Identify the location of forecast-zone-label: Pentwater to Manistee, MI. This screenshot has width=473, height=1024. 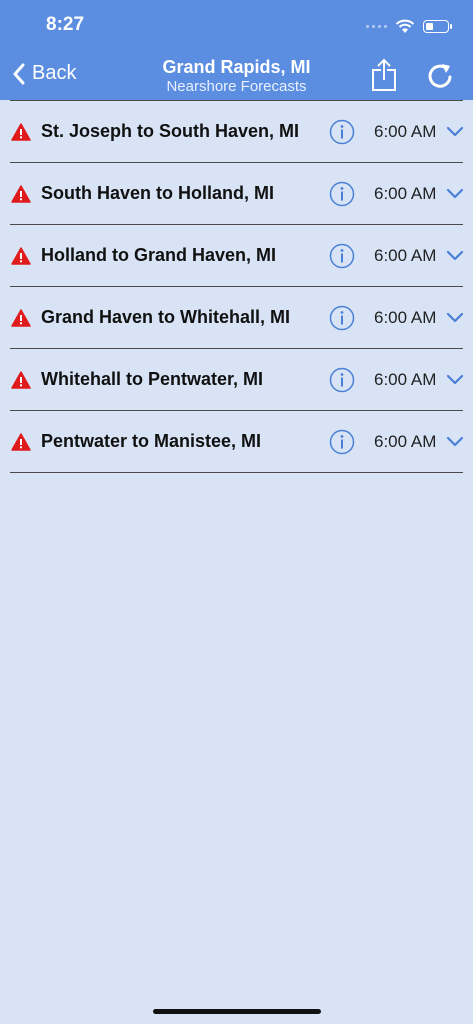
(151, 441).